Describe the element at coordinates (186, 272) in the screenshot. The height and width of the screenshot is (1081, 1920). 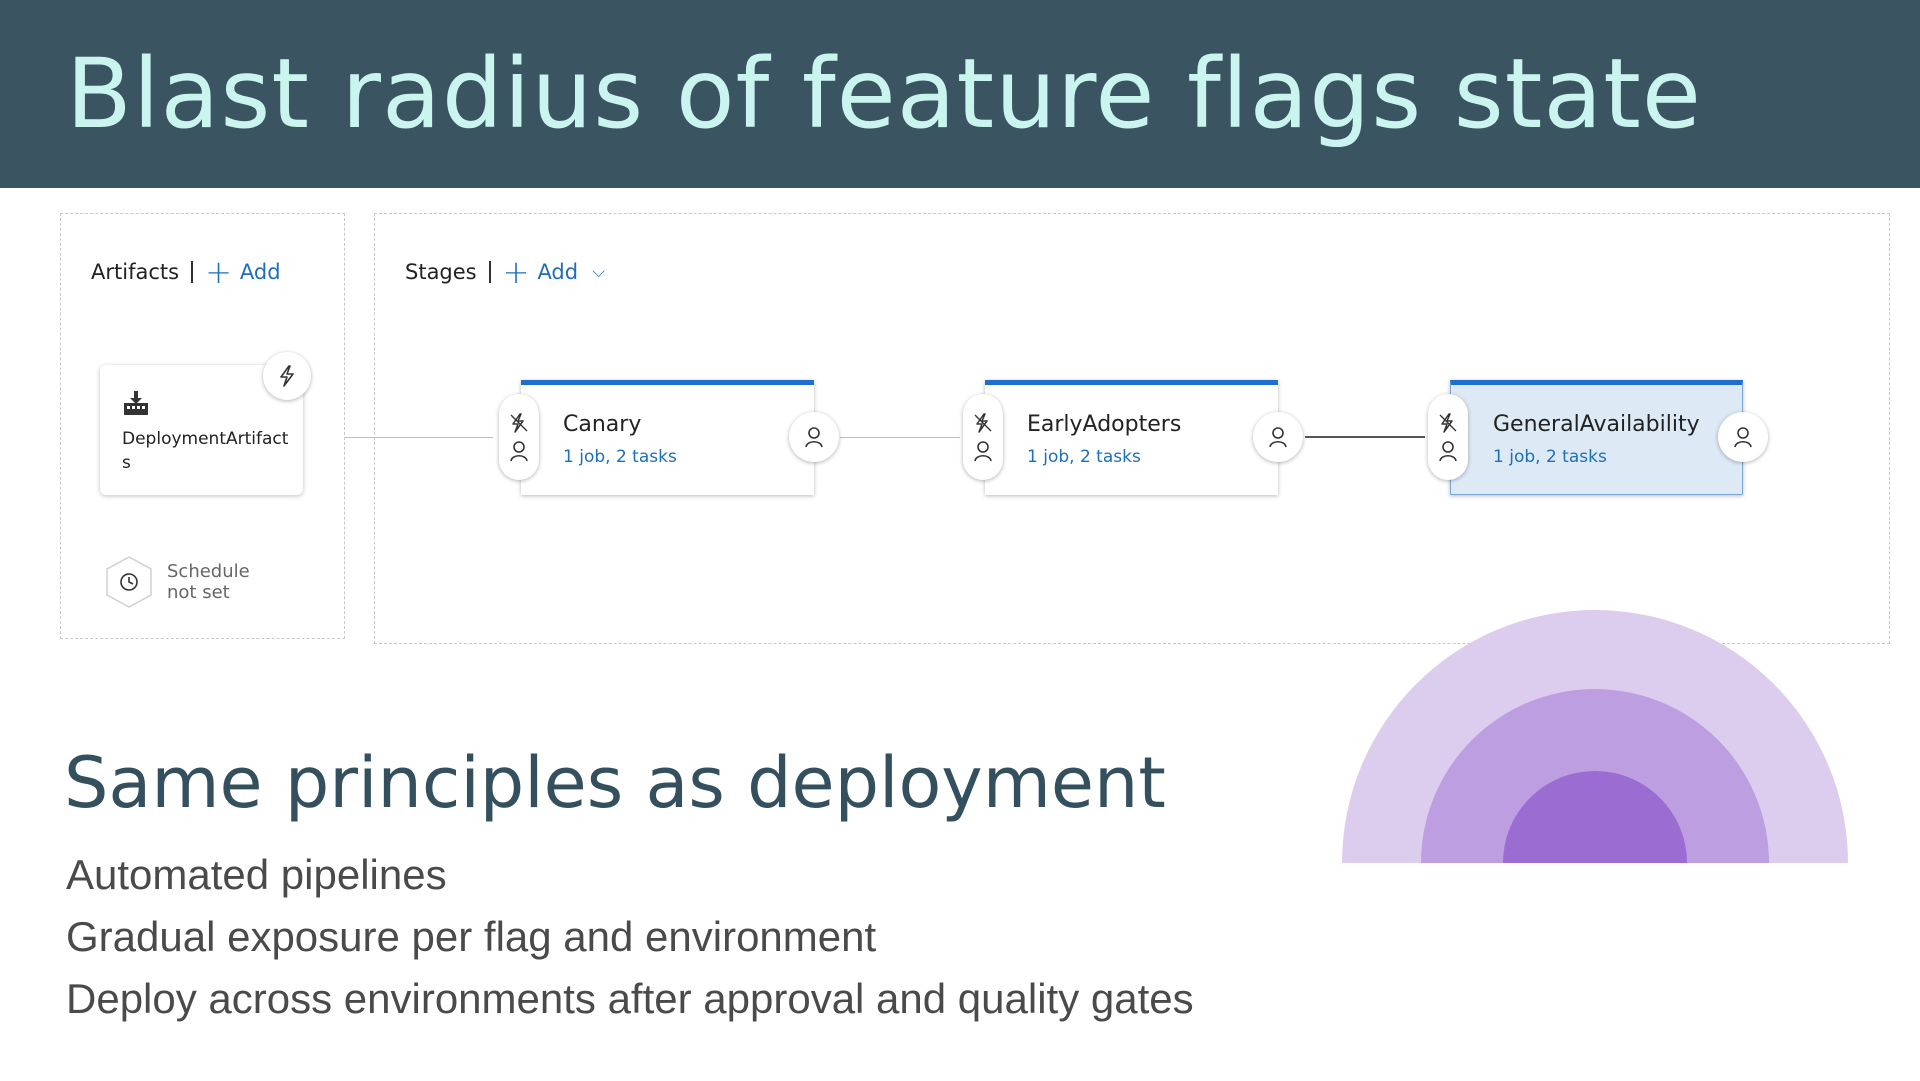
I see `artifacts-header: Artifacts + Add` at that location.